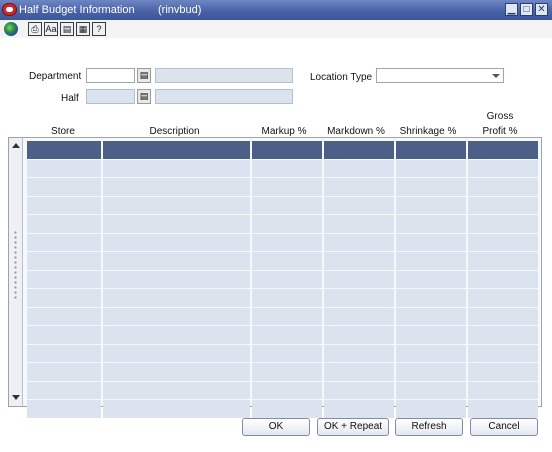  I want to click on chevron-down-icon, so click(496, 76).